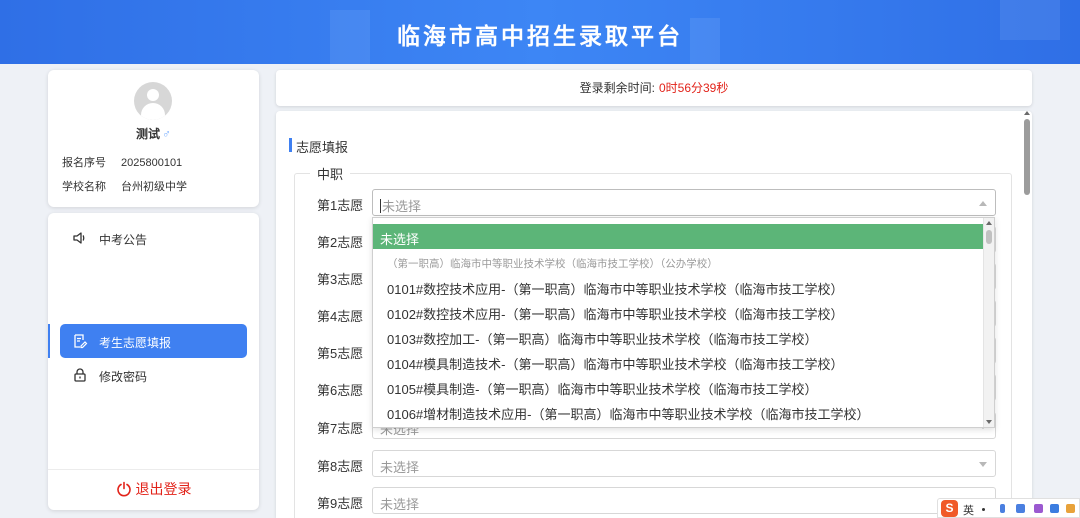  I want to click on chevron-up-icon, so click(983, 203).